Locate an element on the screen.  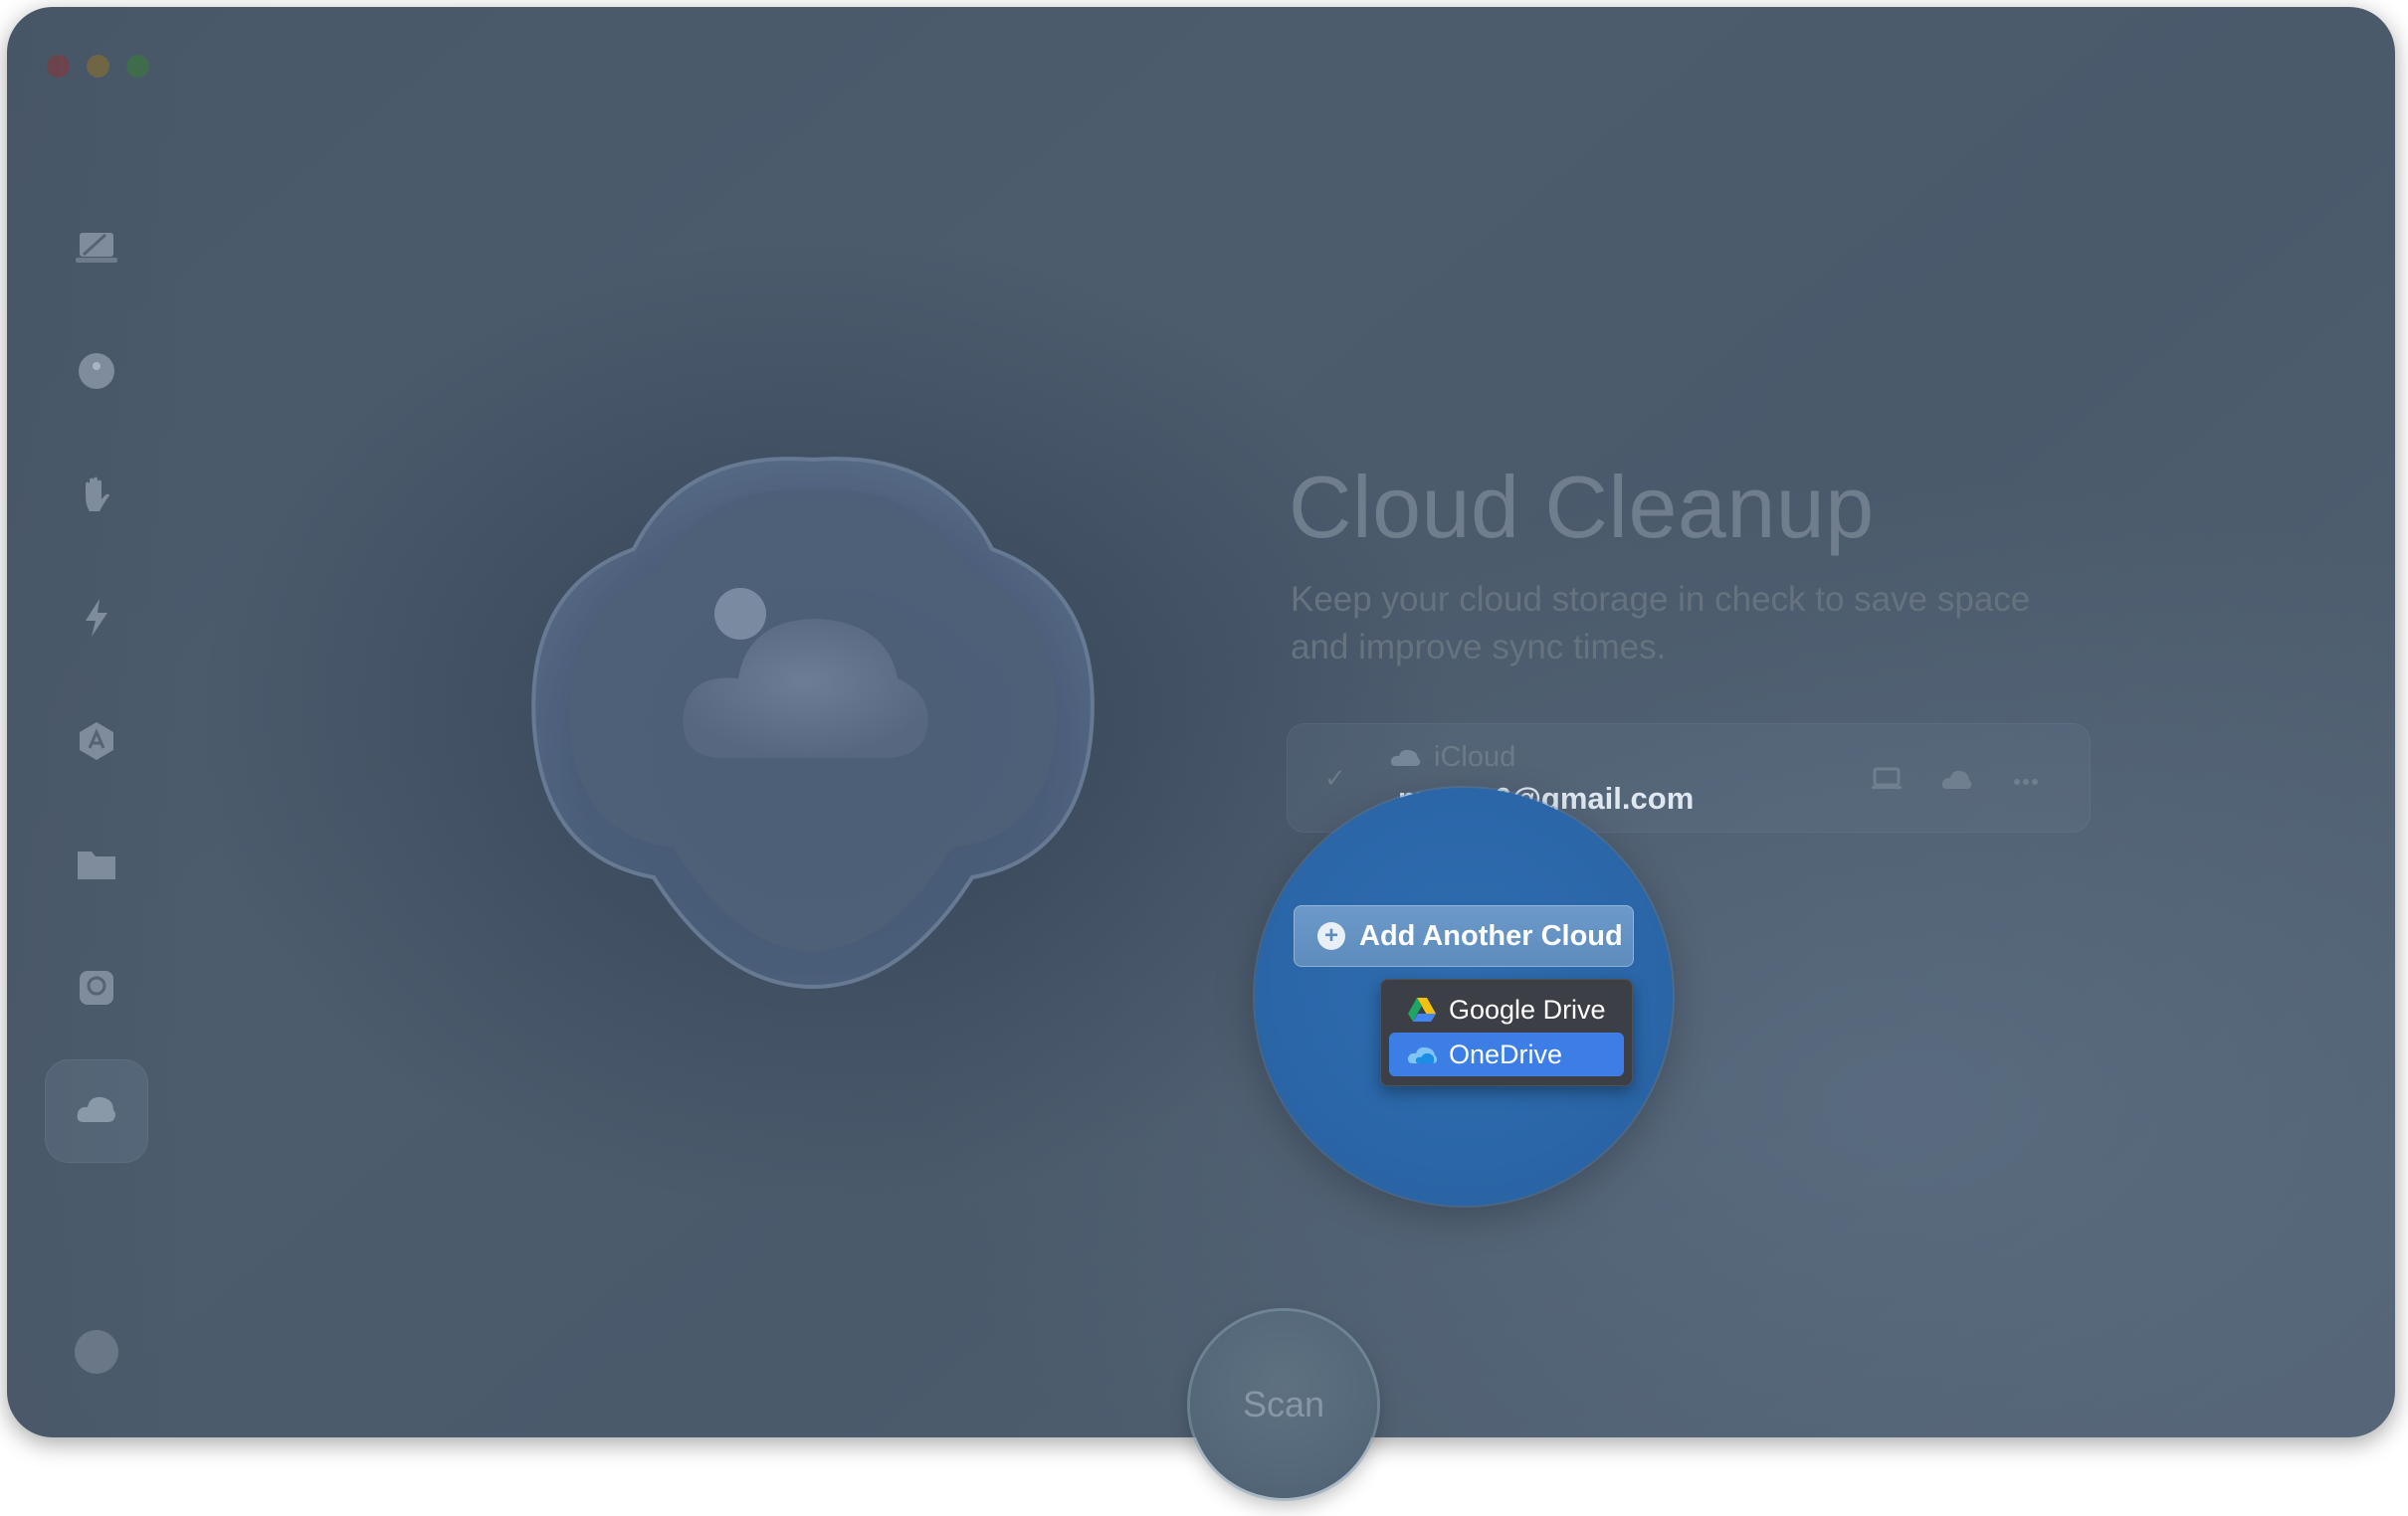
sidebar-item-cloud-cleanup is located at coordinates (97, 1111).